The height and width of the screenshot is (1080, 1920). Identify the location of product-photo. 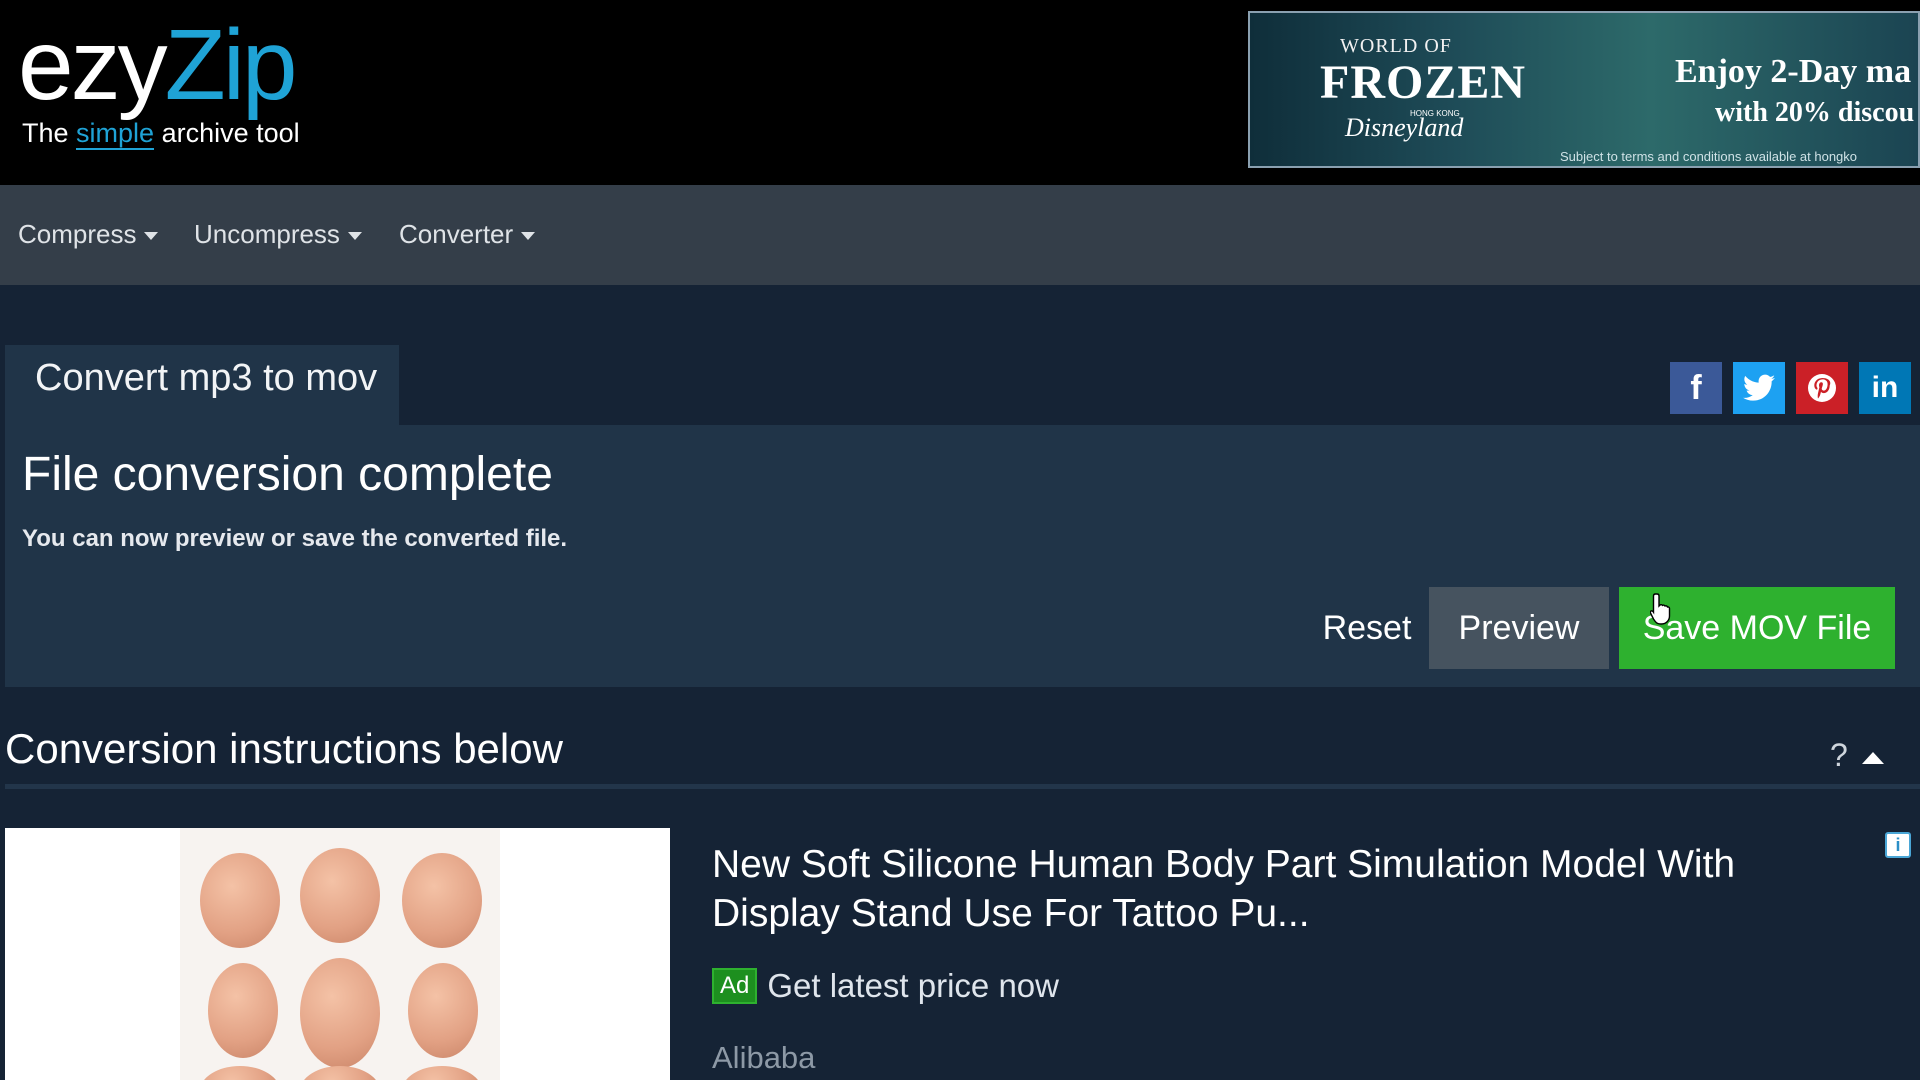
(340, 954).